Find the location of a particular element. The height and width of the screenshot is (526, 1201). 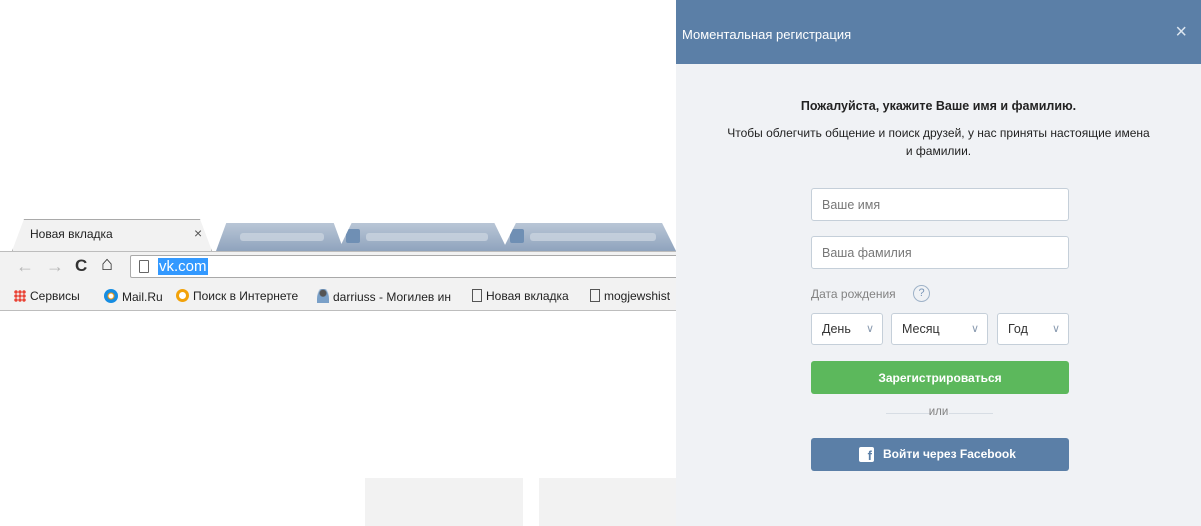

search-icon is located at coordinates (182, 295).